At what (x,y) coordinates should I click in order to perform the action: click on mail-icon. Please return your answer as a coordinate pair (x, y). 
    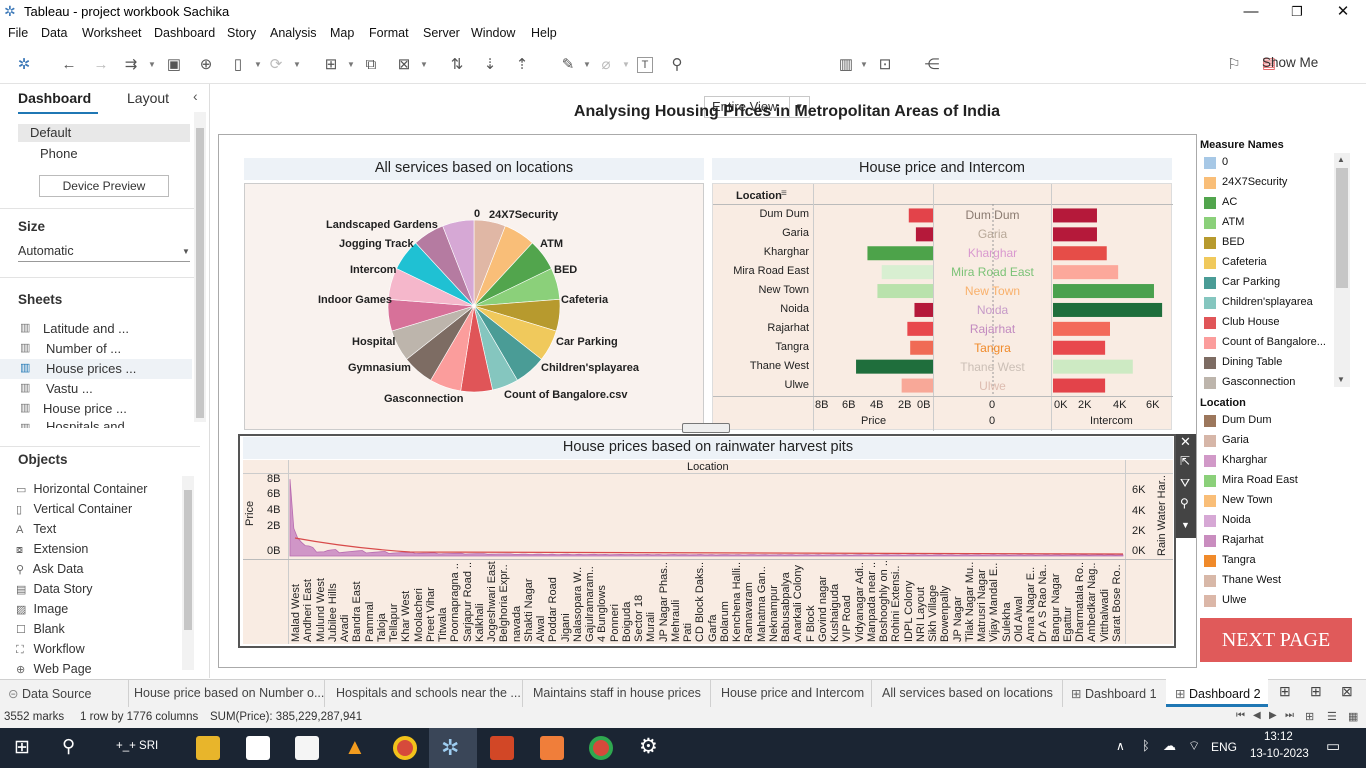
    Looking at the image, I should click on (307, 748).